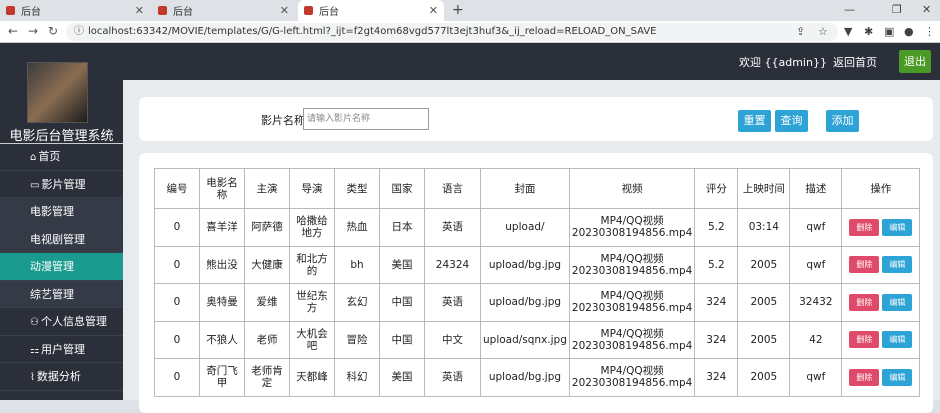 This screenshot has height=413, width=940. What do you see at coordinates (764, 339) in the screenshot?
I see `cell-release: 2005` at bounding box center [764, 339].